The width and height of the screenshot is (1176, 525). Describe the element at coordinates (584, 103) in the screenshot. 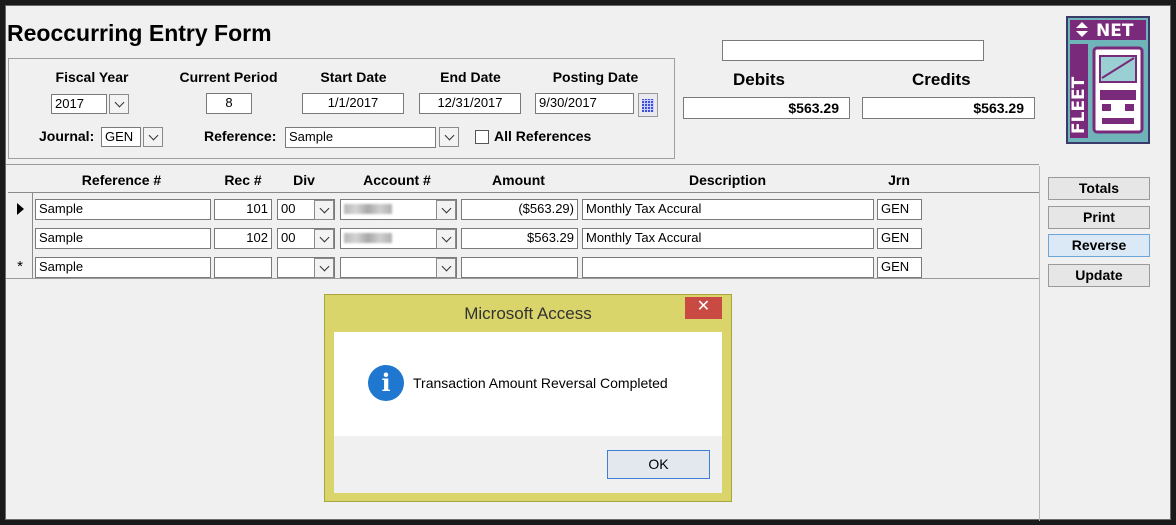

I see `posting-date-field: 9/30/2017` at that location.